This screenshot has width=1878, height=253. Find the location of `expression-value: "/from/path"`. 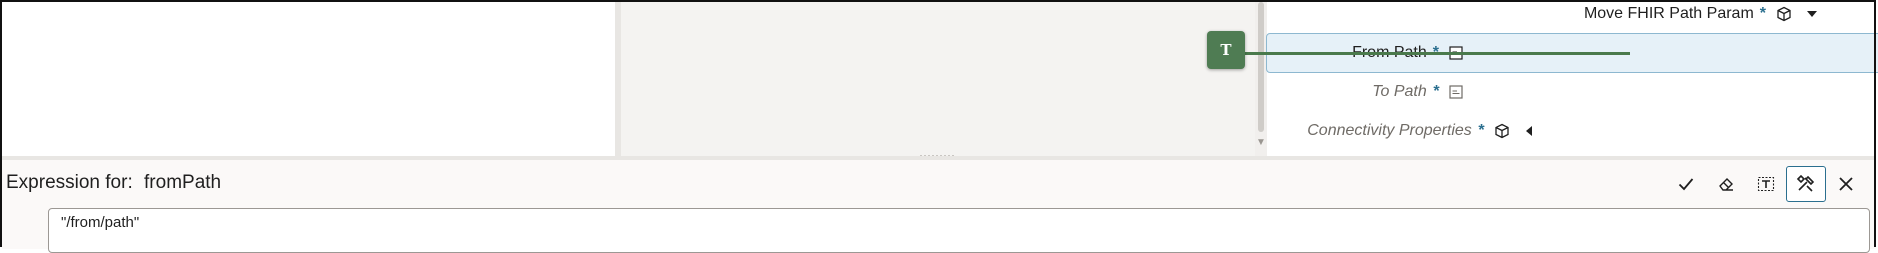

expression-value: "/from/path" is located at coordinates (100, 222).